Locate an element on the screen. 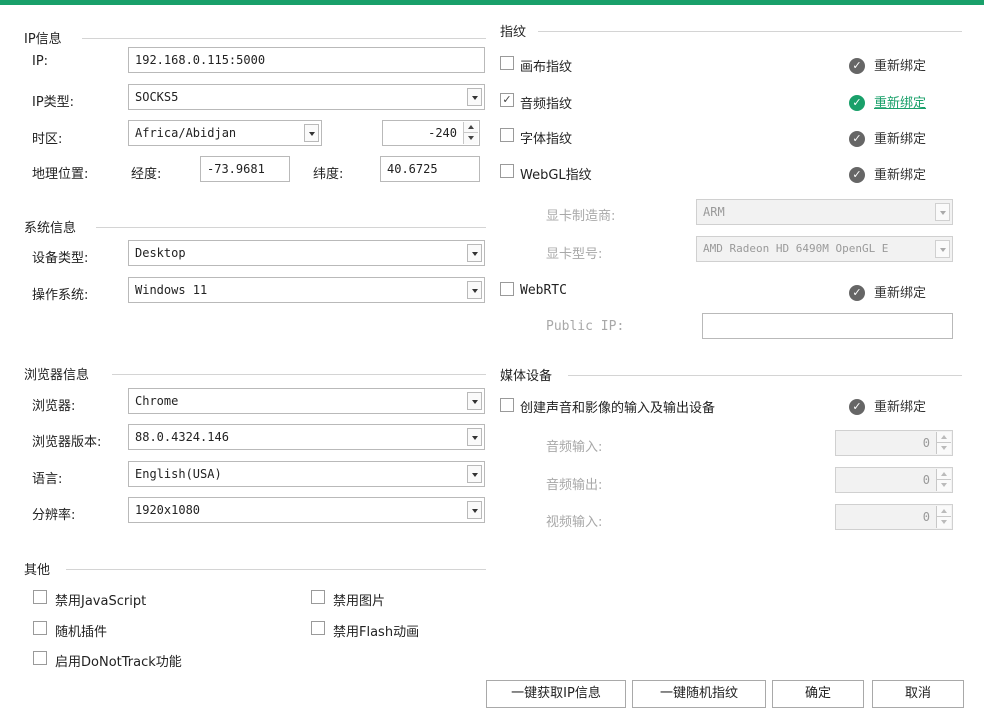  ip-label: IP: is located at coordinates (40, 61).